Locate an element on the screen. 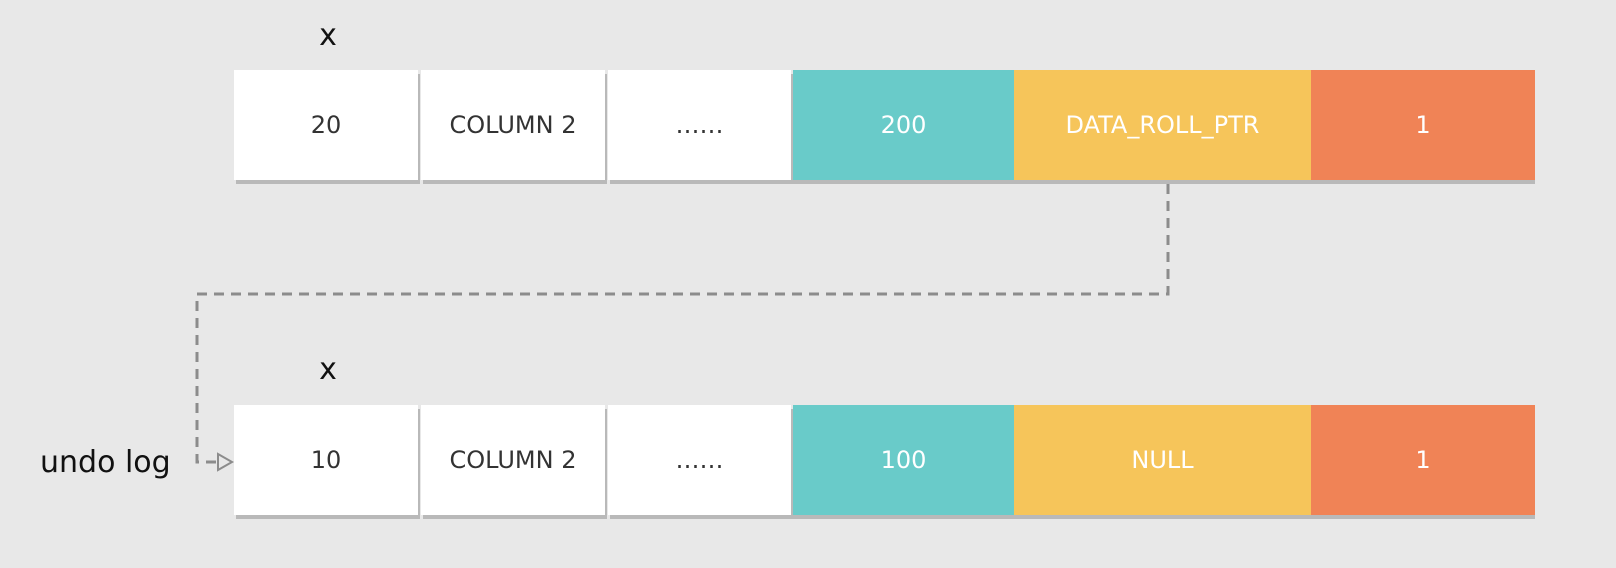 The width and height of the screenshot is (1616, 568). cell-trx-id: 100 is located at coordinates (903, 460).